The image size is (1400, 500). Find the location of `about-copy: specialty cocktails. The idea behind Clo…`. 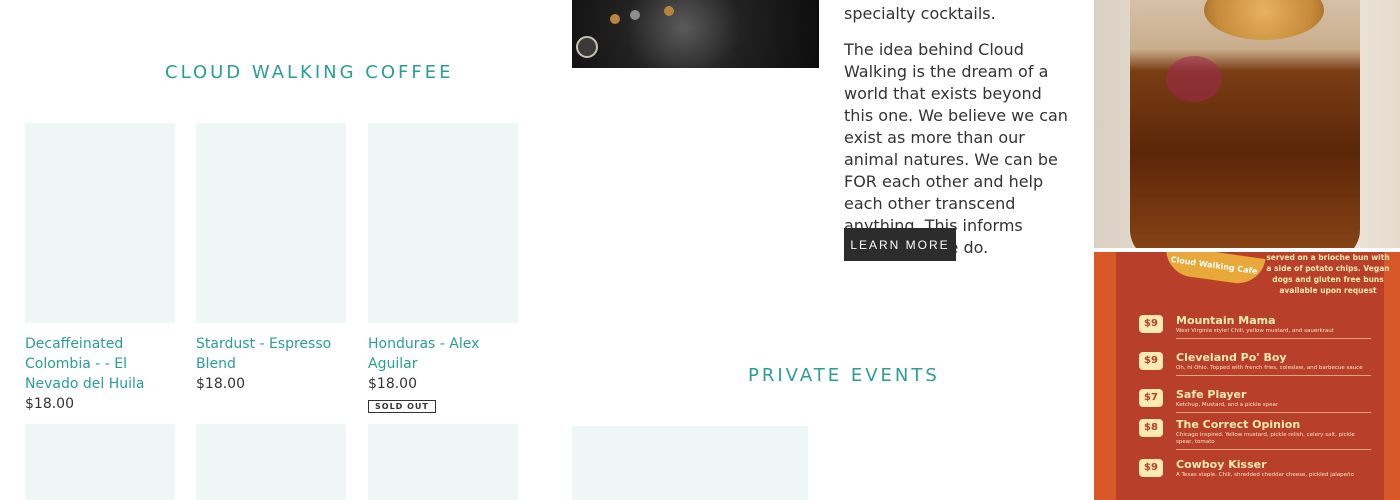

about-copy: specialty cocktails. The idea behind Clo… is located at coordinates (956, 129).